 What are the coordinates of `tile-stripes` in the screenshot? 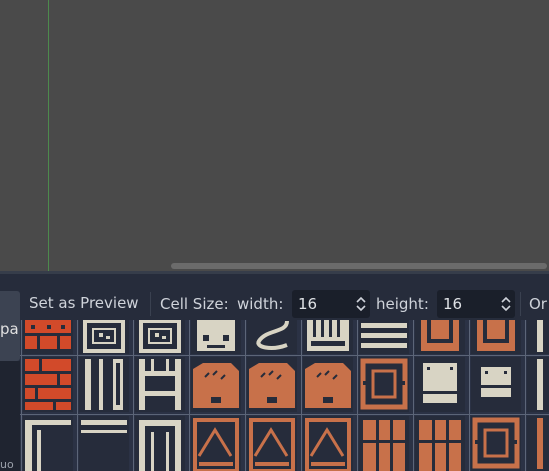 It's located at (384, 337).